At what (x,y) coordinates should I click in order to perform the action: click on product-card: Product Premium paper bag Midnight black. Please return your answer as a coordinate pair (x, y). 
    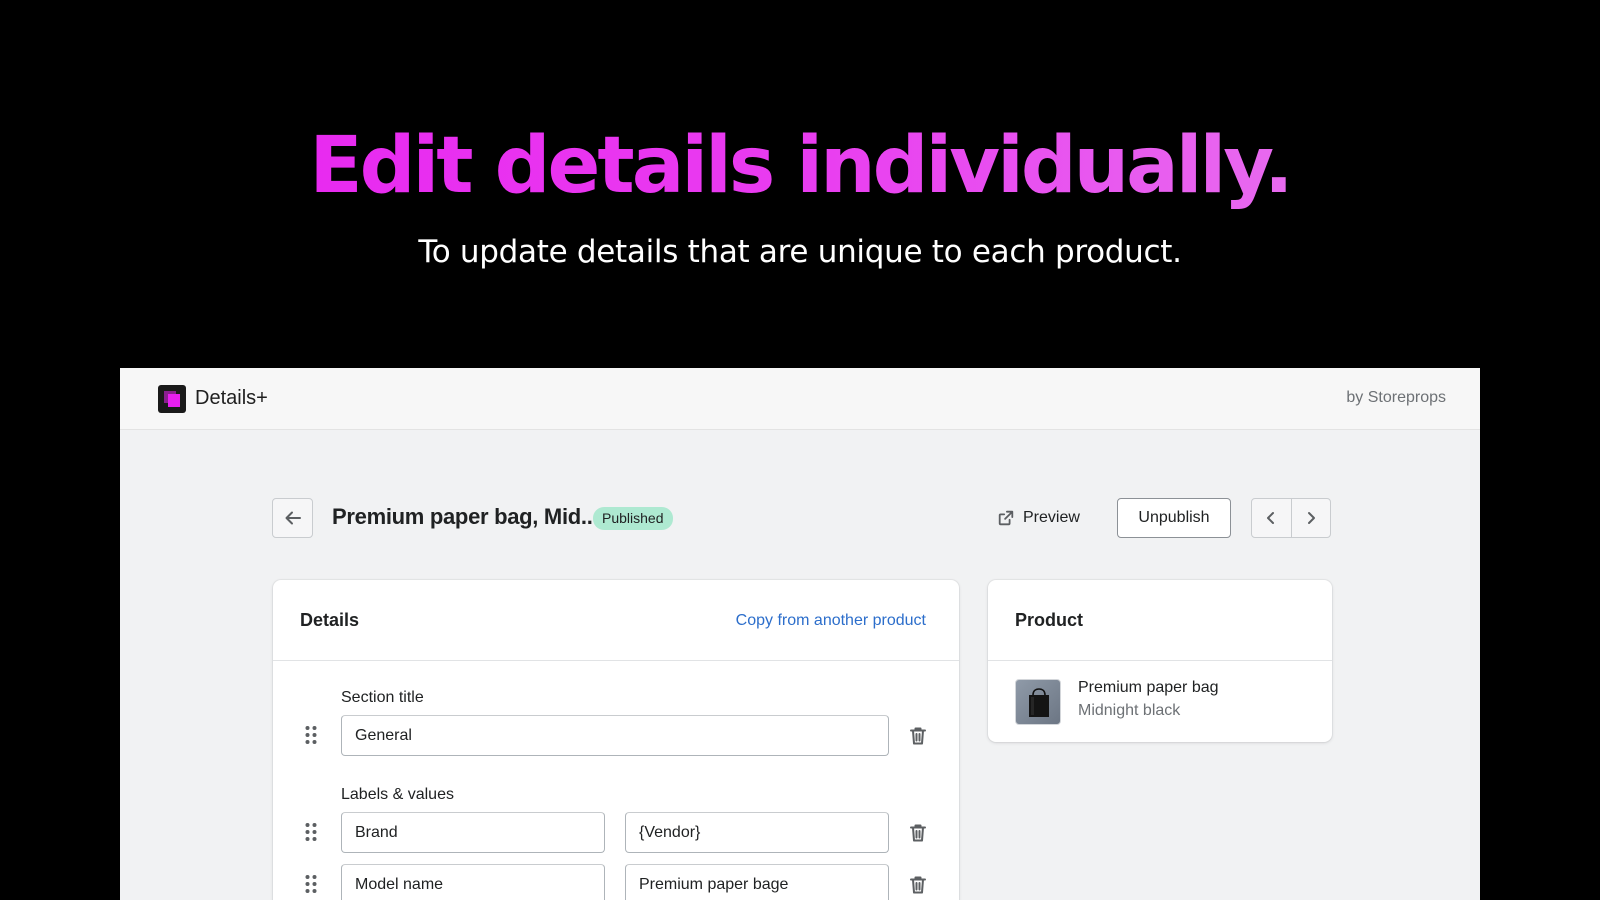
    Looking at the image, I should click on (1160, 661).